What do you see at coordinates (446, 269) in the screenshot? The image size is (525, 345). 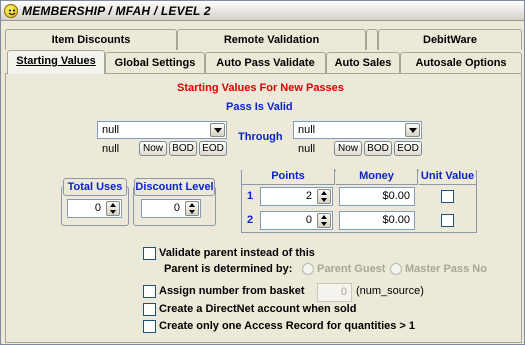 I see `master-pass-label: Master Pass No` at bounding box center [446, 269].